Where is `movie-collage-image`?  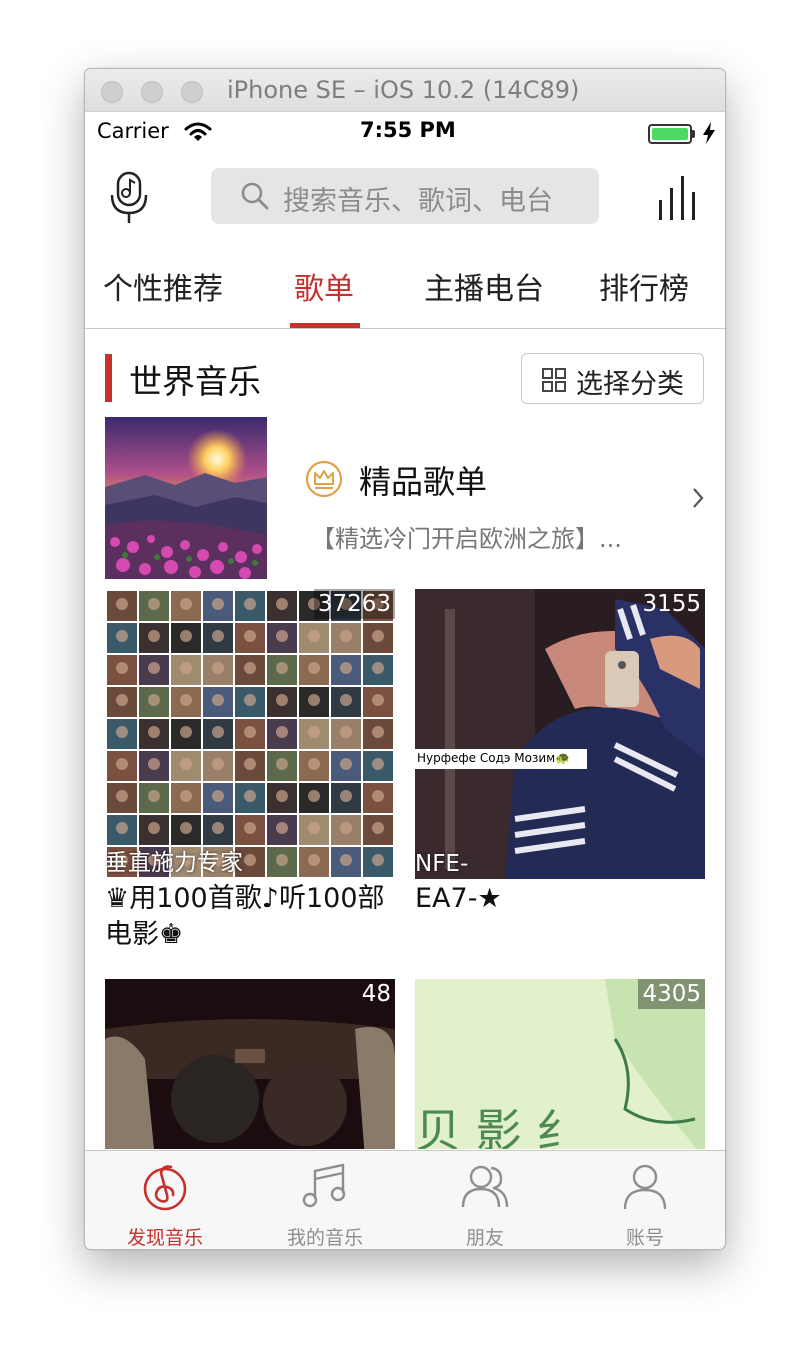 movie-collage-image is located at coordinates (250, 734).